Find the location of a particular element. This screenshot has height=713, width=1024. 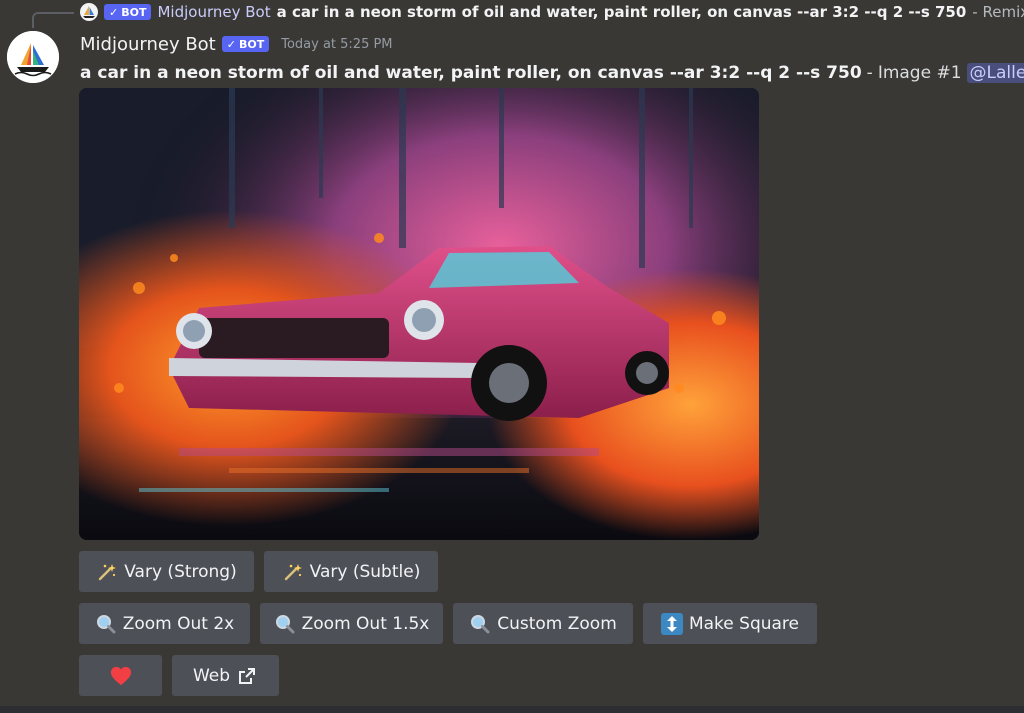

custom-zoom-button: Custom Zoom is located at coordinates (543, 623).